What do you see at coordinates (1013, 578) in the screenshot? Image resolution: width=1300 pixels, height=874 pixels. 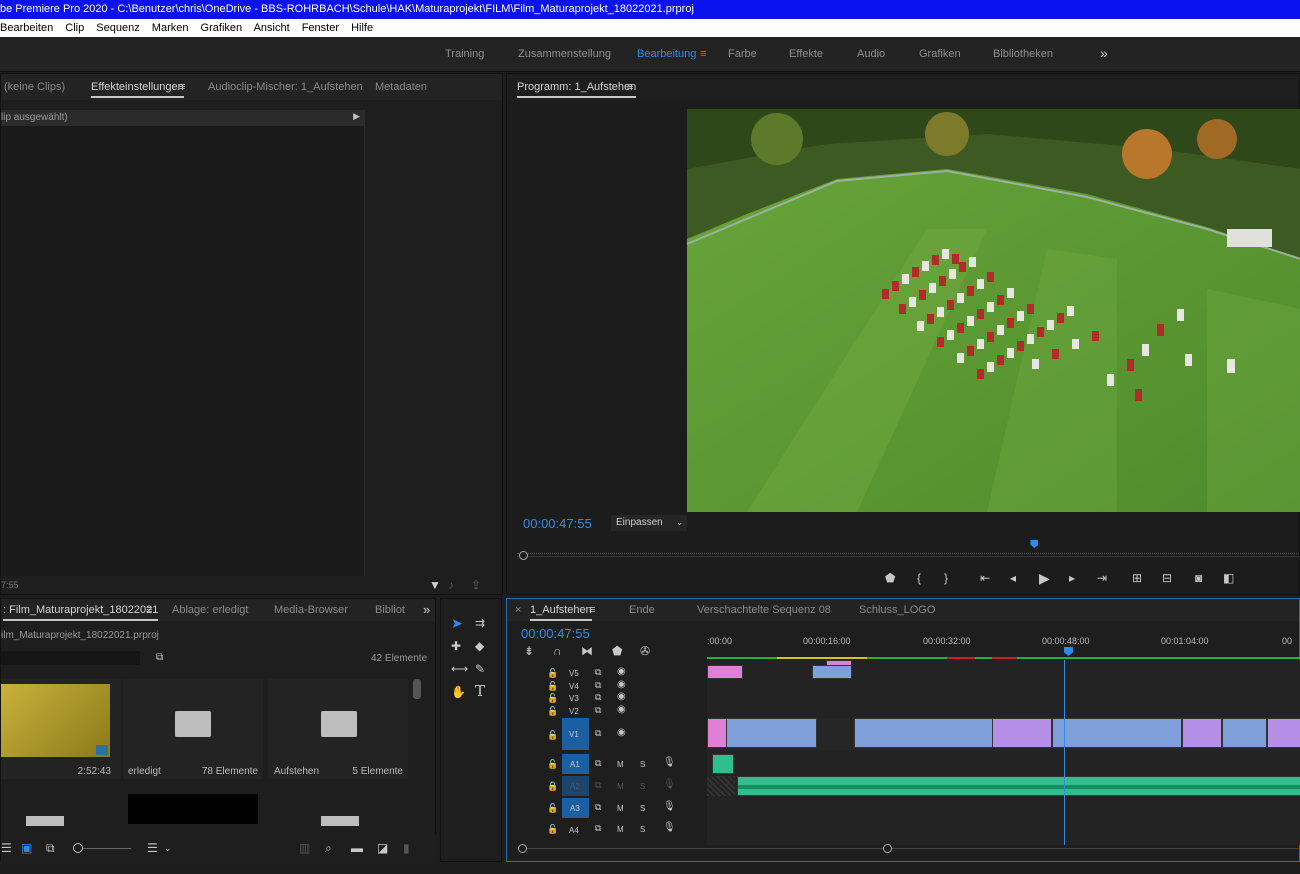 I see `step-back-icon: ◂` at bounding box center [1013, 578].